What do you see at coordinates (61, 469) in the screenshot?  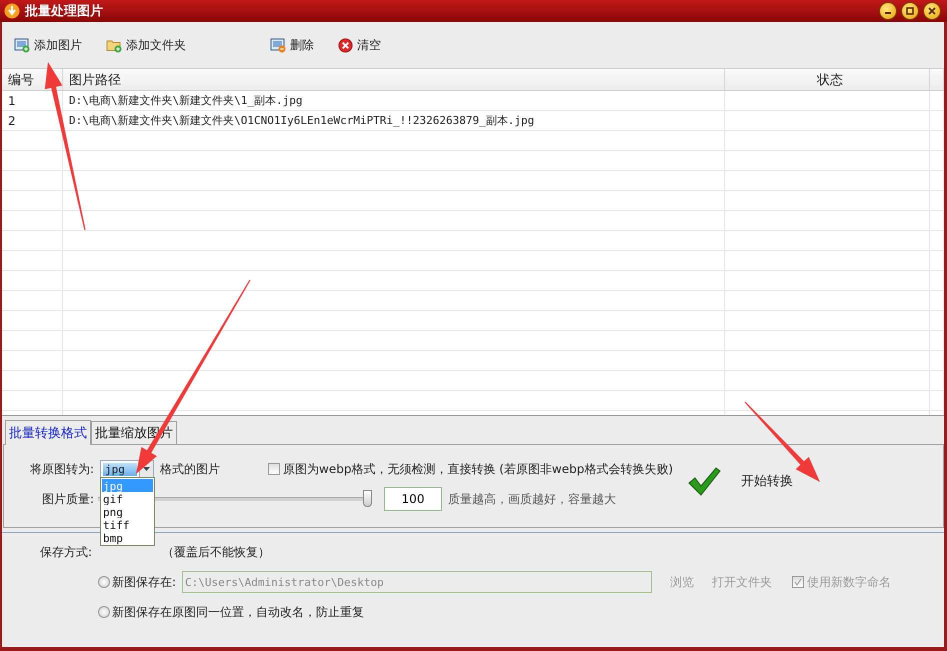 I see `format-label: 将原图转为:` at bounding box center [61, 469].